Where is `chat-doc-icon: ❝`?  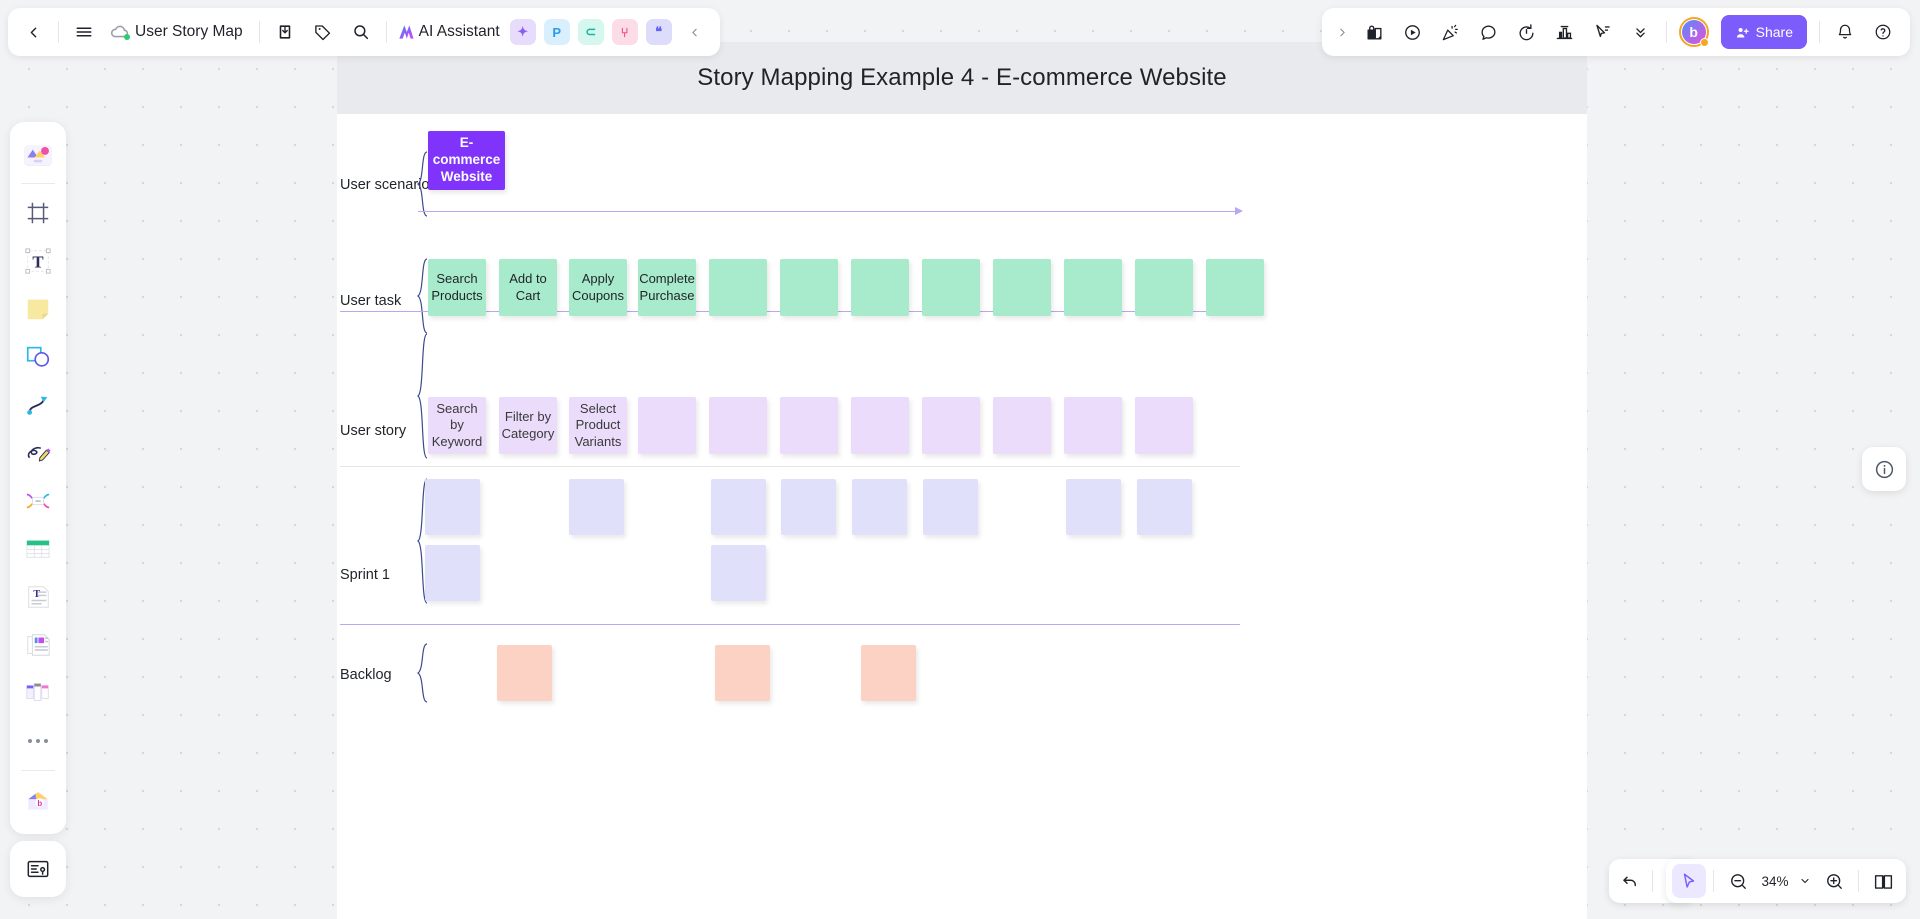 chat-doc-icon: ❝ is located at coordinates (658, 32).